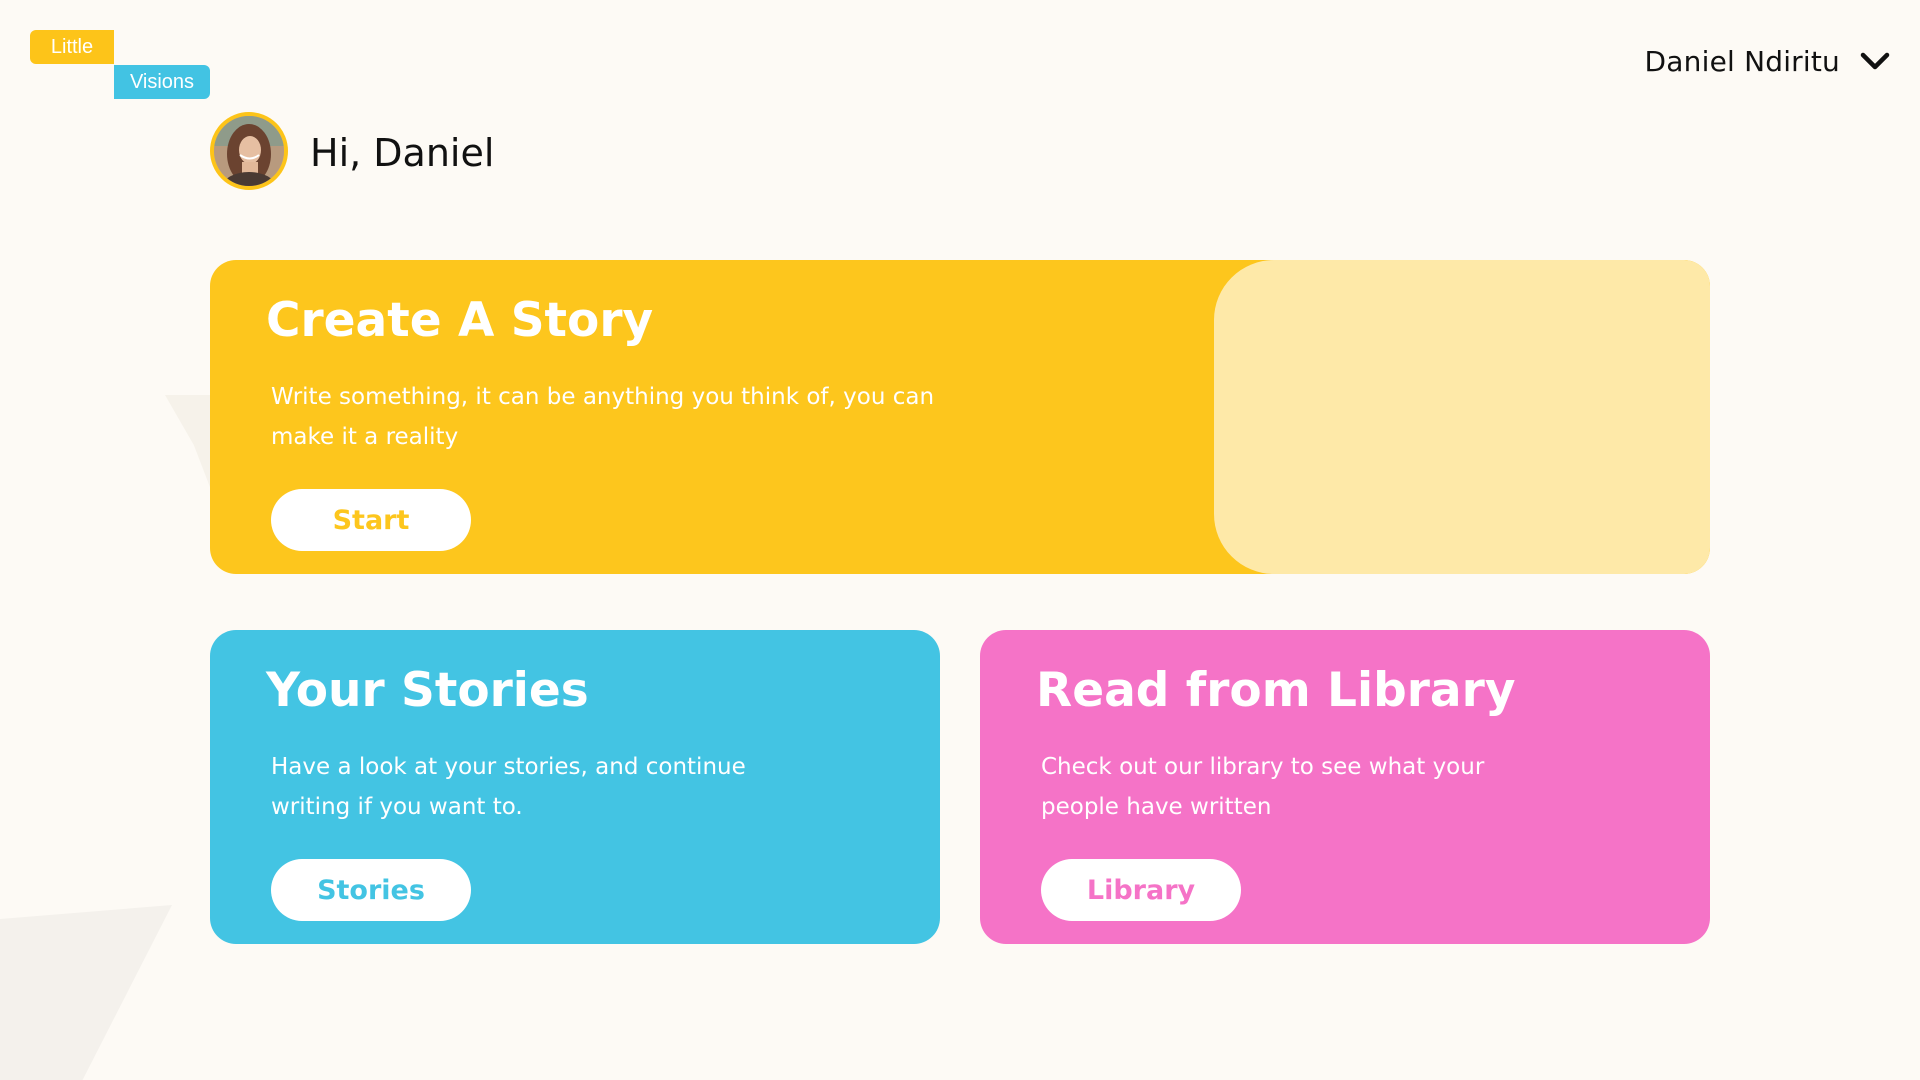 This screenshot has width=1920, height=1080. I want to click on user-menu: Daniel Ndiritu, so click(1768, 61).